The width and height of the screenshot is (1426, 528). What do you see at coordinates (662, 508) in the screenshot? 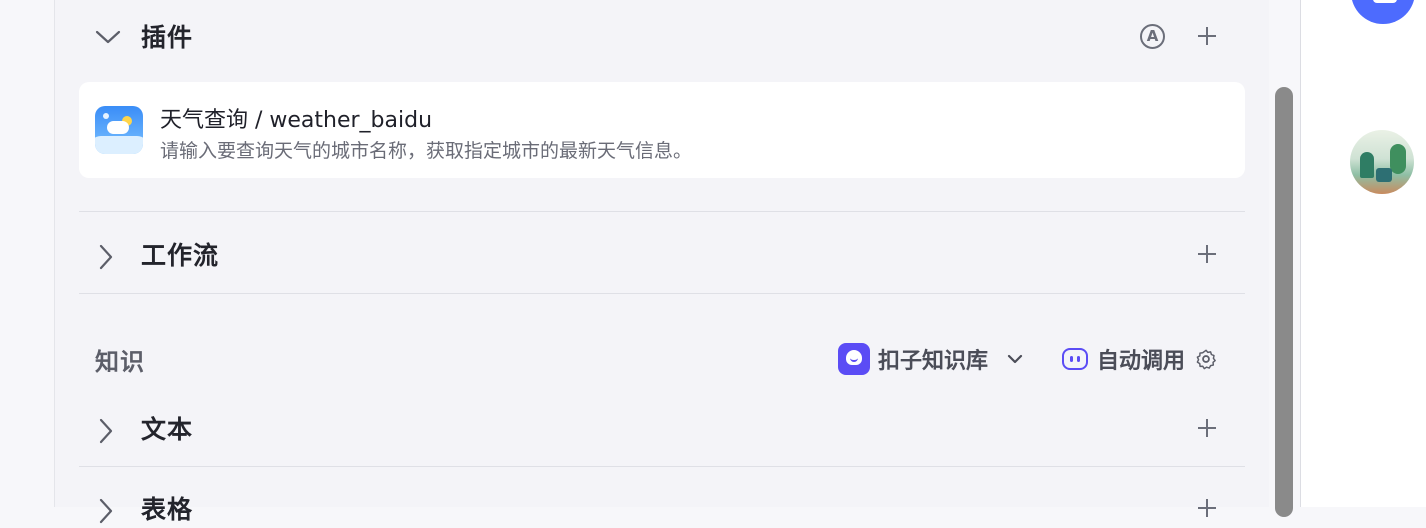
I see `table-section-header: 表格` at bounding box center [662, 508].